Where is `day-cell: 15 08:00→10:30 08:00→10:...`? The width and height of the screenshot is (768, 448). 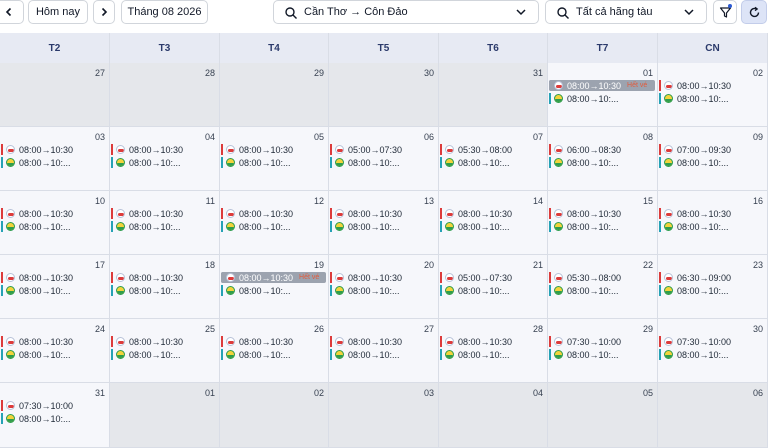
day-cell: 15 08:00→10:30 08:00→10:... is located at coordinates (603, 223).